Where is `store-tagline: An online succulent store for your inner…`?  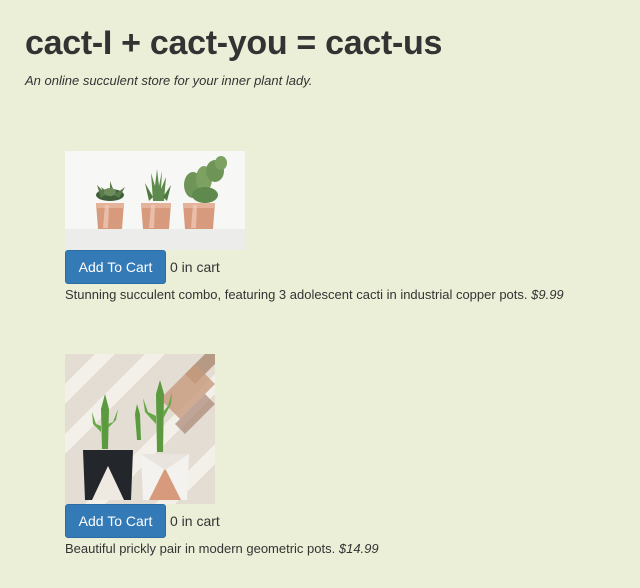
store-tagline: An online succulent store for your inner… is located at coordinates (169, 80).